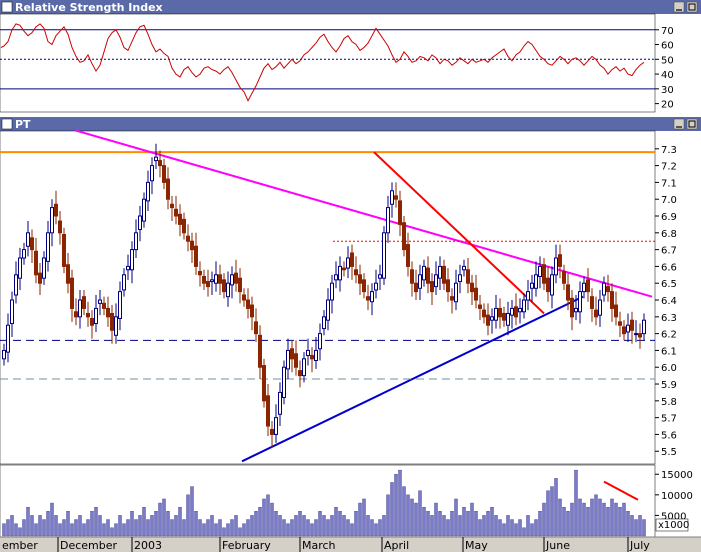 This screenshot has width=701, height=552. What do you see at coordinates (669, 167) in the screenshot?
I see `price-tick-label: 7.2` at bounding box center [669, 167].